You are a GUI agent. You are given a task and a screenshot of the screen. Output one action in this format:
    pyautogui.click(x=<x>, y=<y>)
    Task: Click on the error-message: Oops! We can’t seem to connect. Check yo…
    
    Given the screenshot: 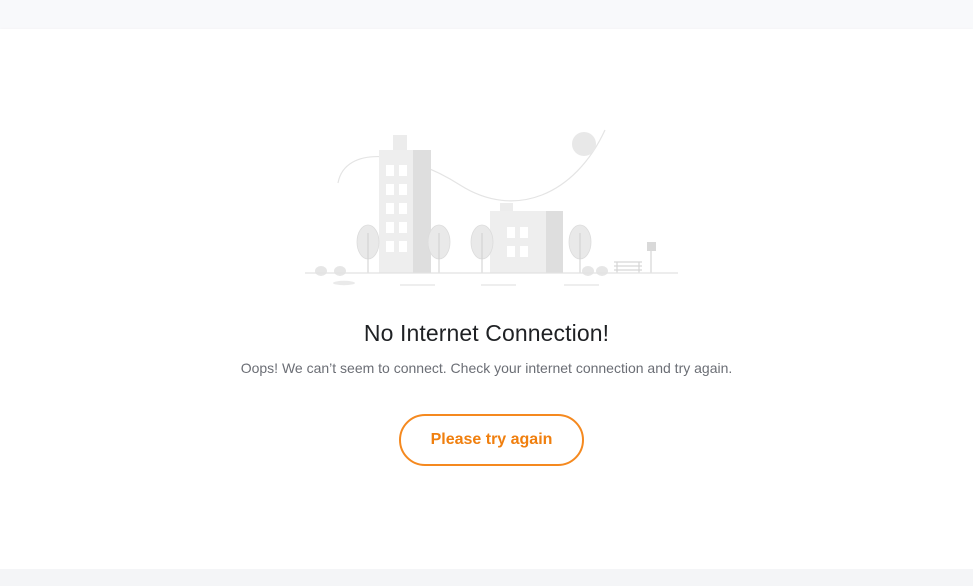 What is the action you would take?
    pyautogui.click(x=486, y=368)
    